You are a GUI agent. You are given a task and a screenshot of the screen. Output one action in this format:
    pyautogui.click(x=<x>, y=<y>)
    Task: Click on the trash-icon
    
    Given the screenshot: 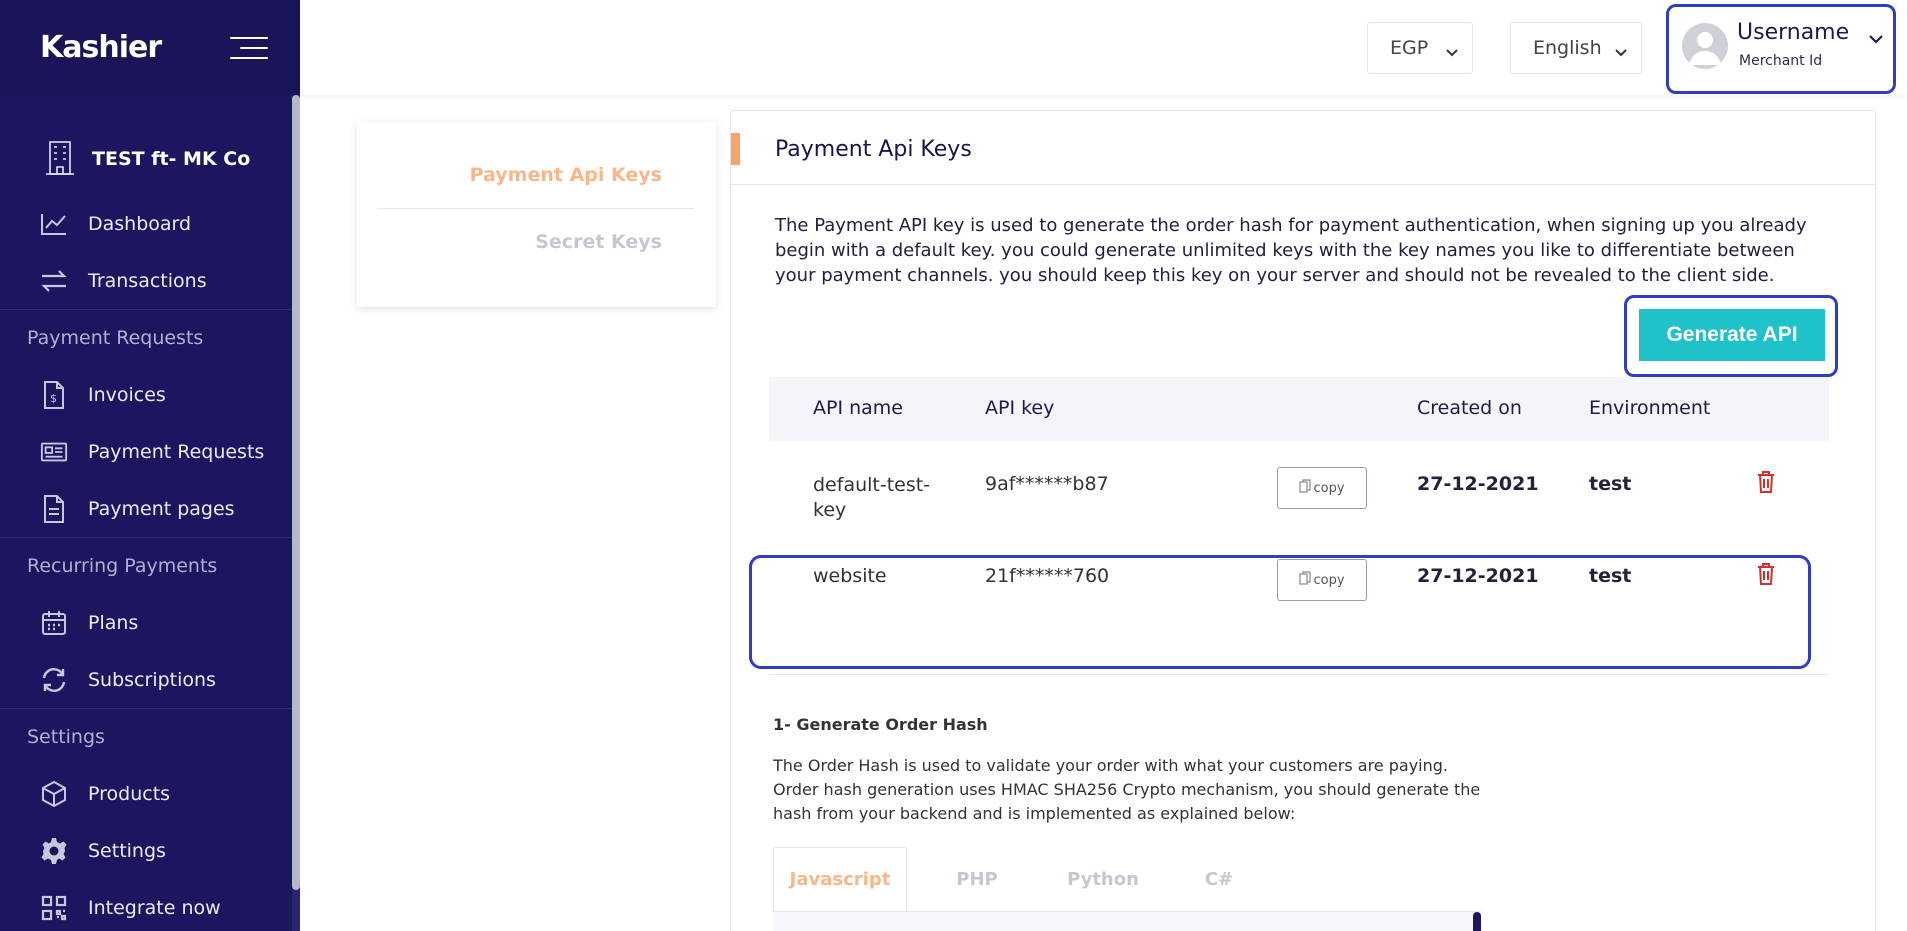 What is the action you would take?
    pyautogui.click(x=1766, y=484)
    